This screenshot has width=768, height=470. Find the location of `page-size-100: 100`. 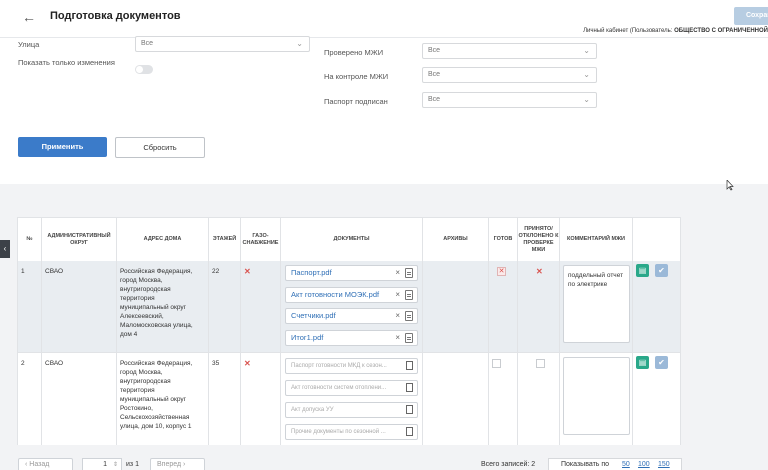

page-size-100: 100 is located at coordinates (644, 464).